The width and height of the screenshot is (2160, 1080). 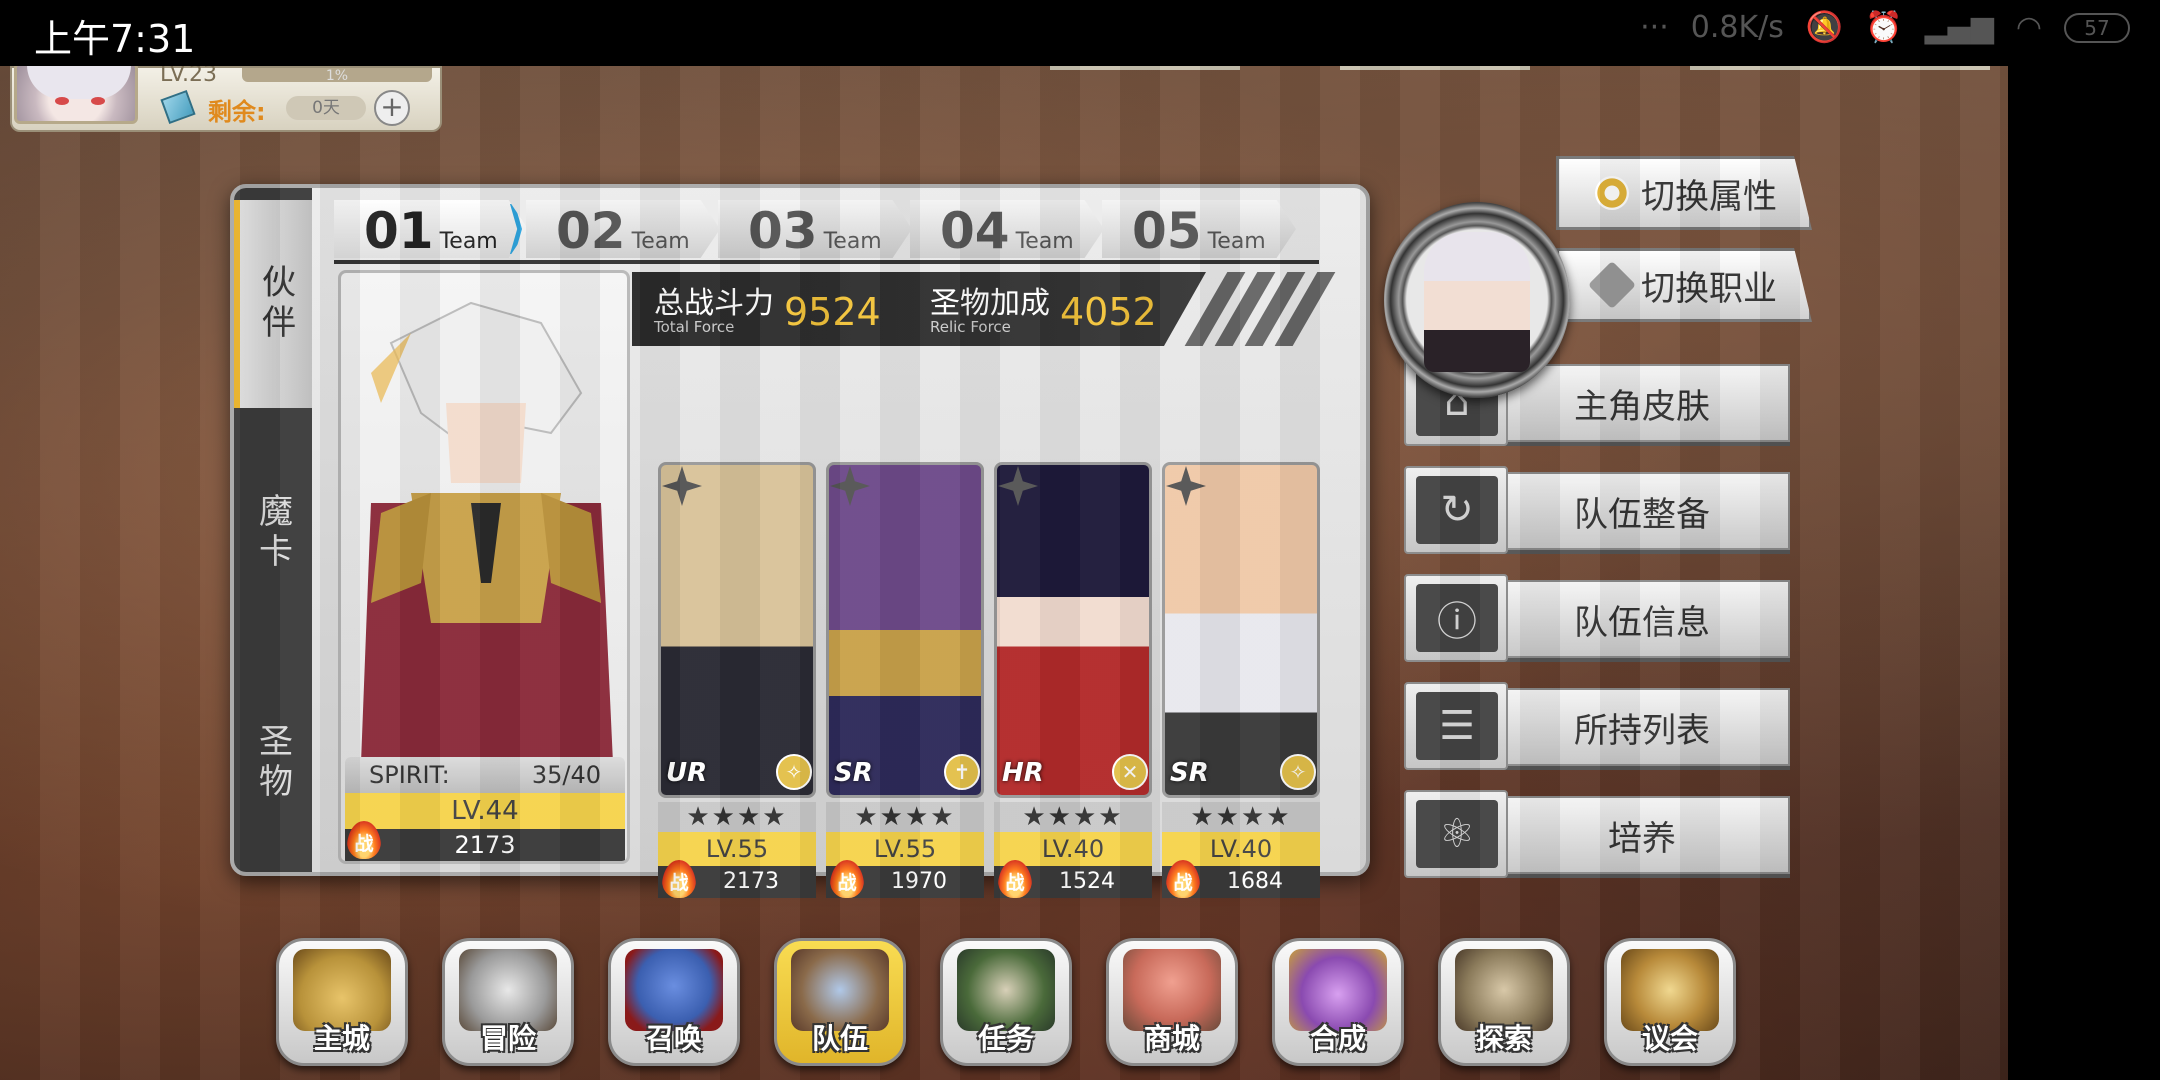 What do you see at coordinates (623, 229) in the screenshot?
I see `tab-team-02: 02 Team` at bounding box center [623, 229].